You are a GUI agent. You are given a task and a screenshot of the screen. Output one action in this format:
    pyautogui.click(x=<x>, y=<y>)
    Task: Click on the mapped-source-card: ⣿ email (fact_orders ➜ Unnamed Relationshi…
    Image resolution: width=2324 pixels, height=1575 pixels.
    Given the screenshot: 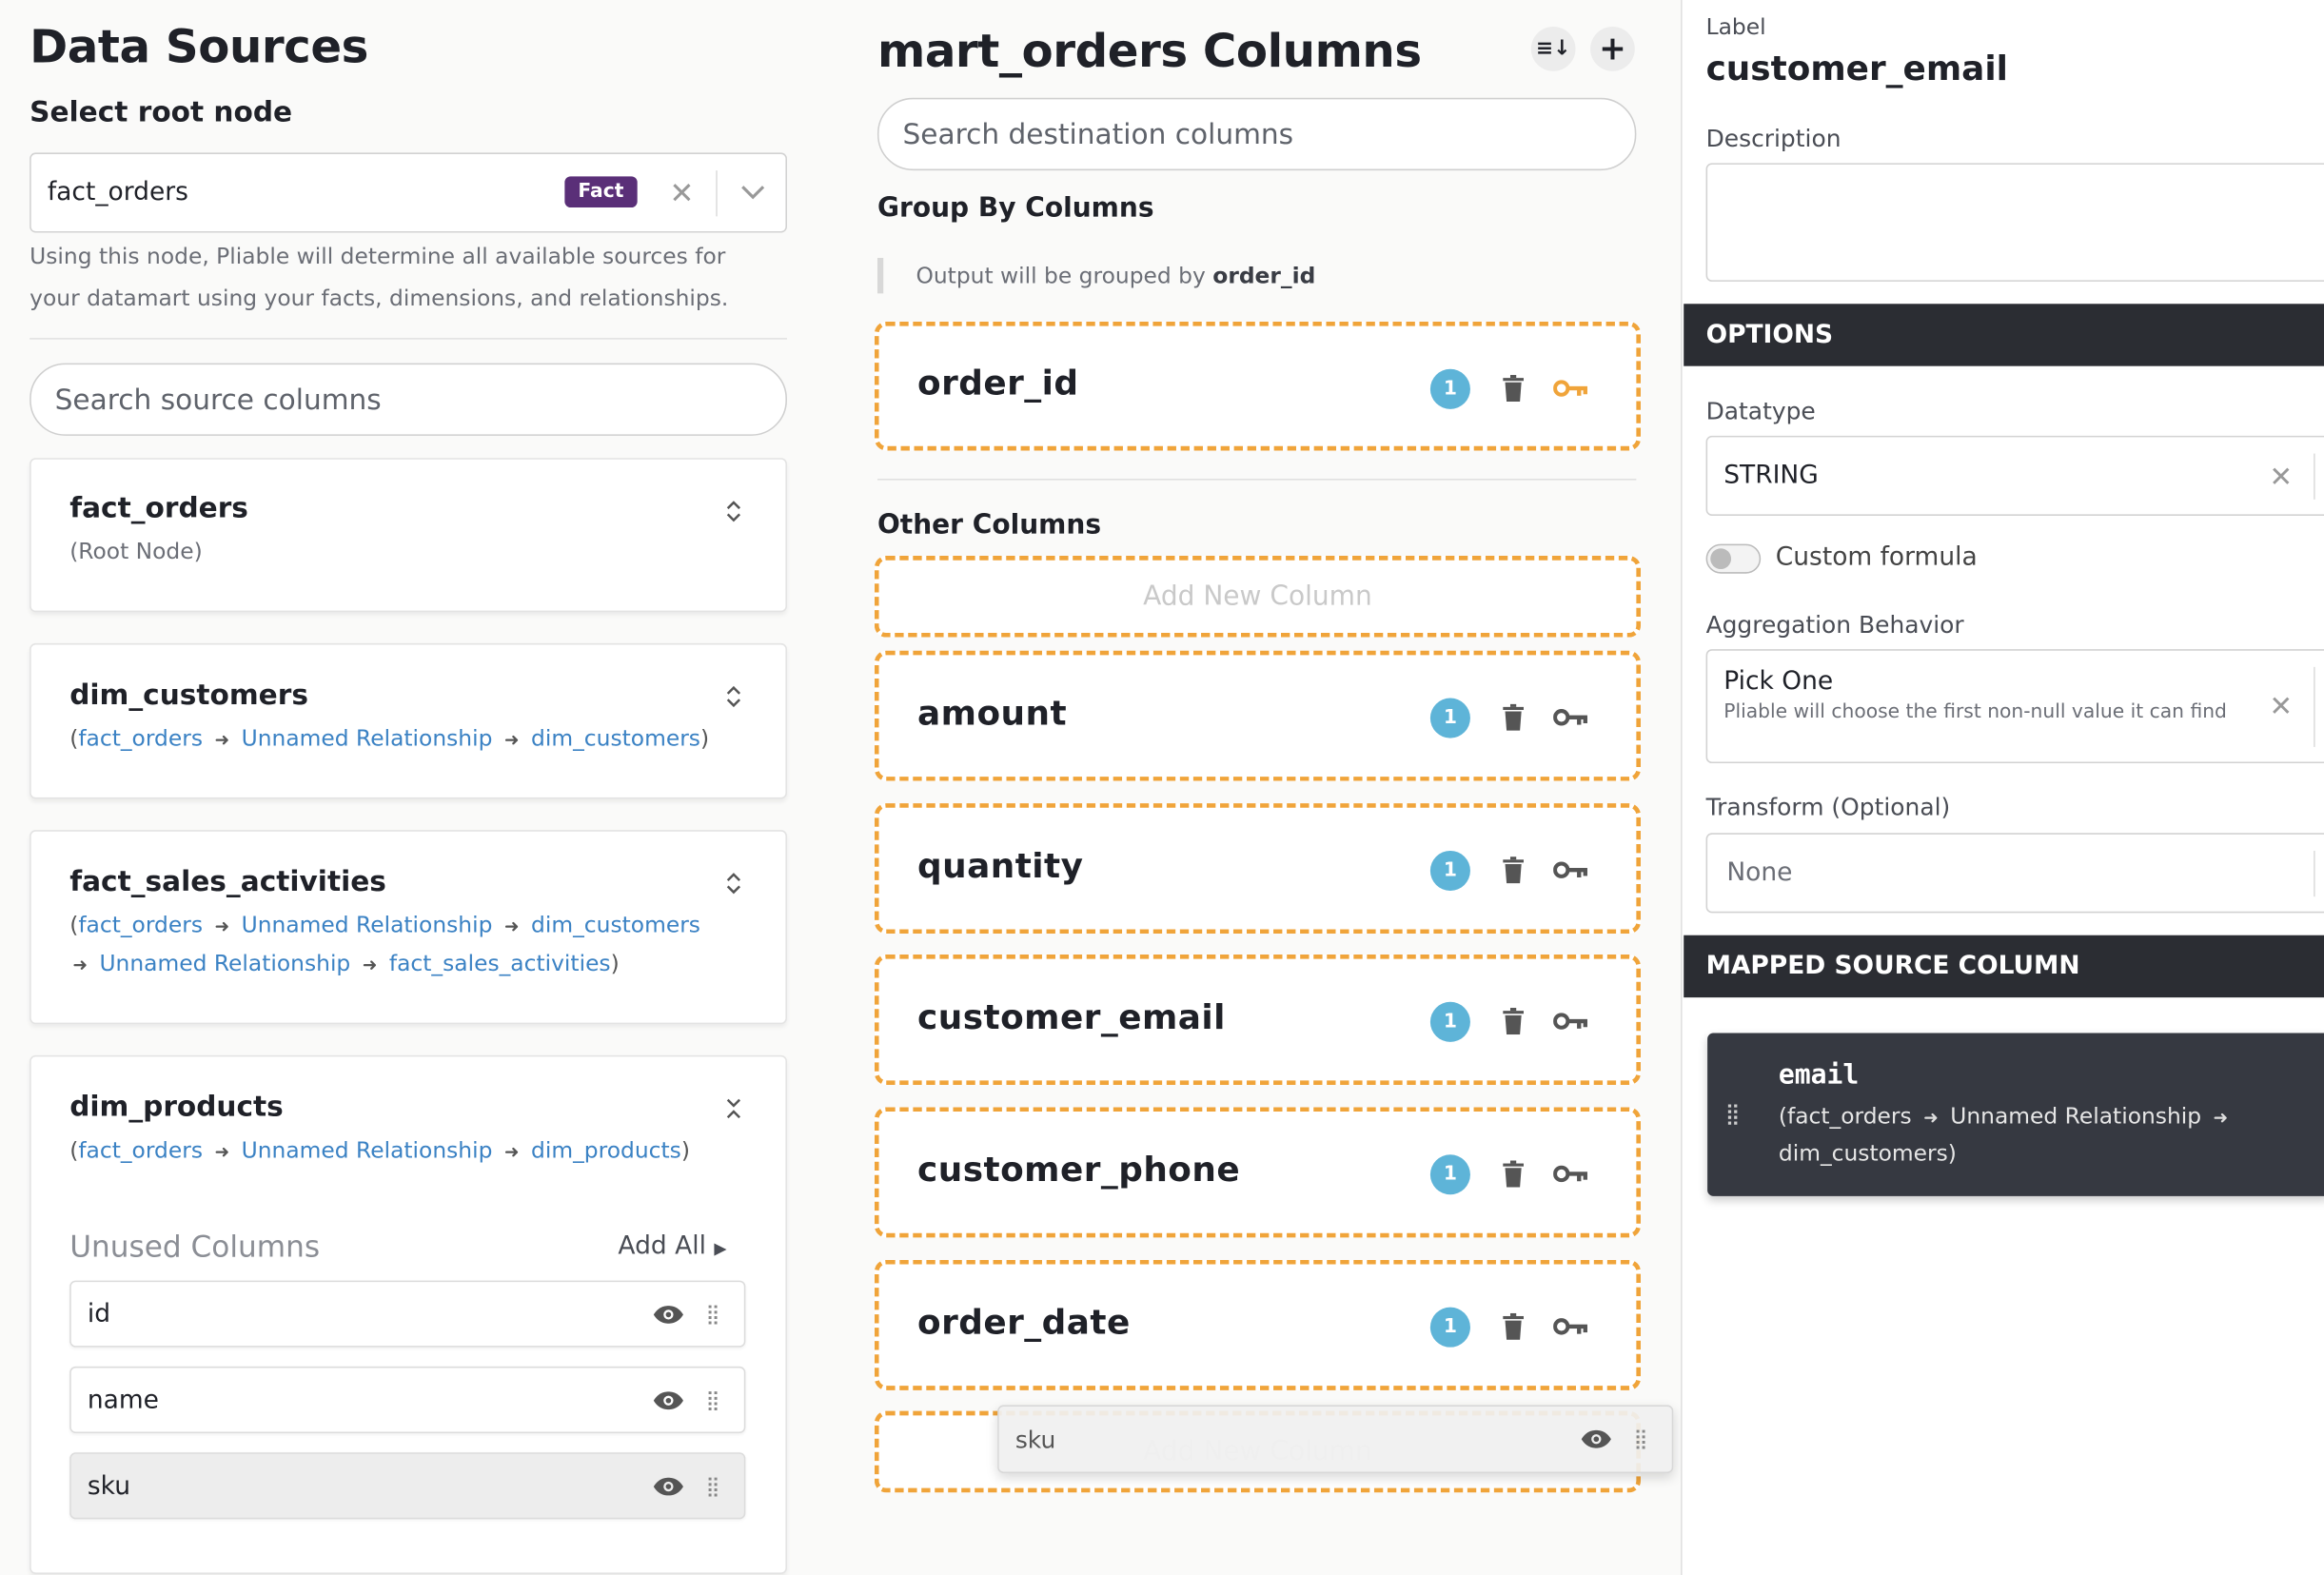 What is the action you would take?
    pyautogui.click(x=2015, y=1114)
    